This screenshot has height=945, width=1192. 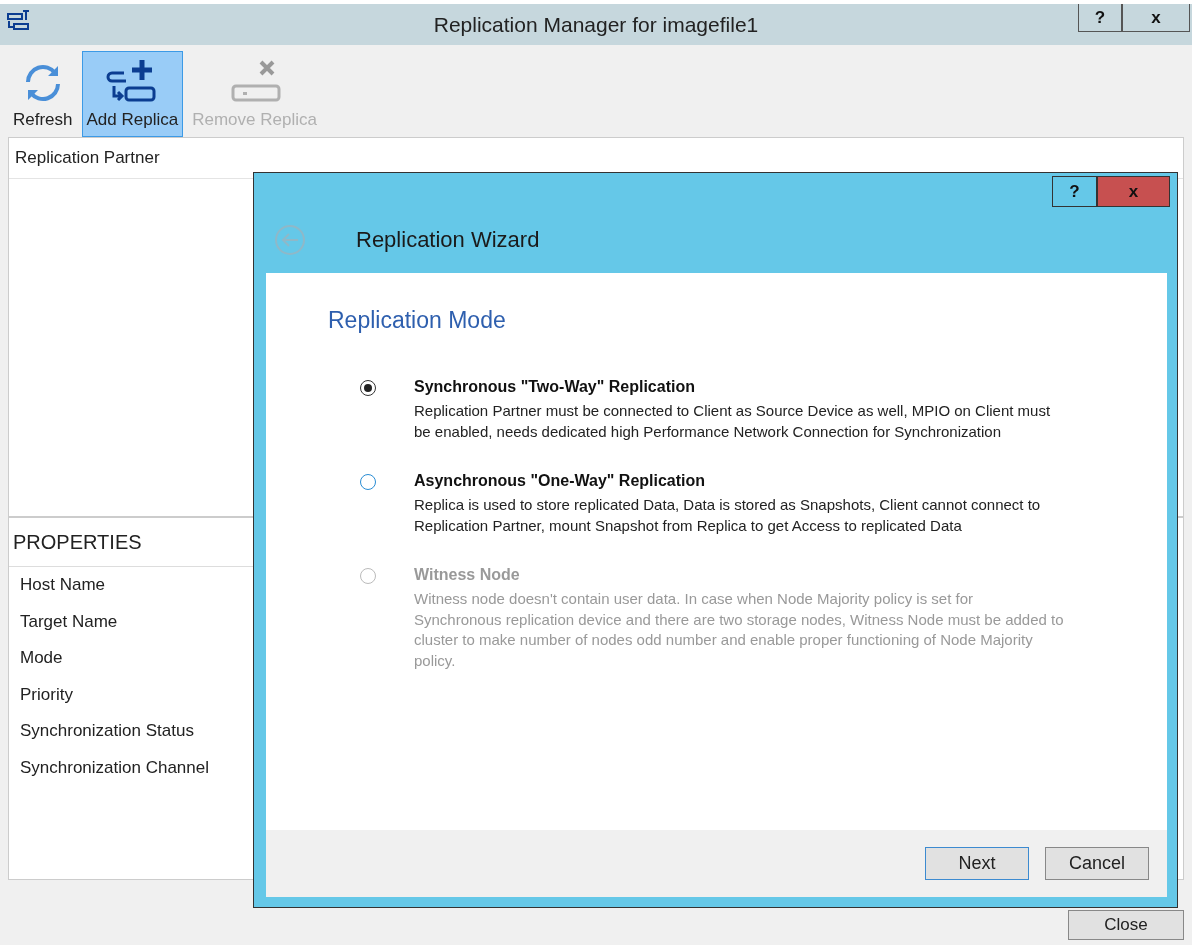 I want to click on toolbar-button: Refresh, so click(x=43, y=94).